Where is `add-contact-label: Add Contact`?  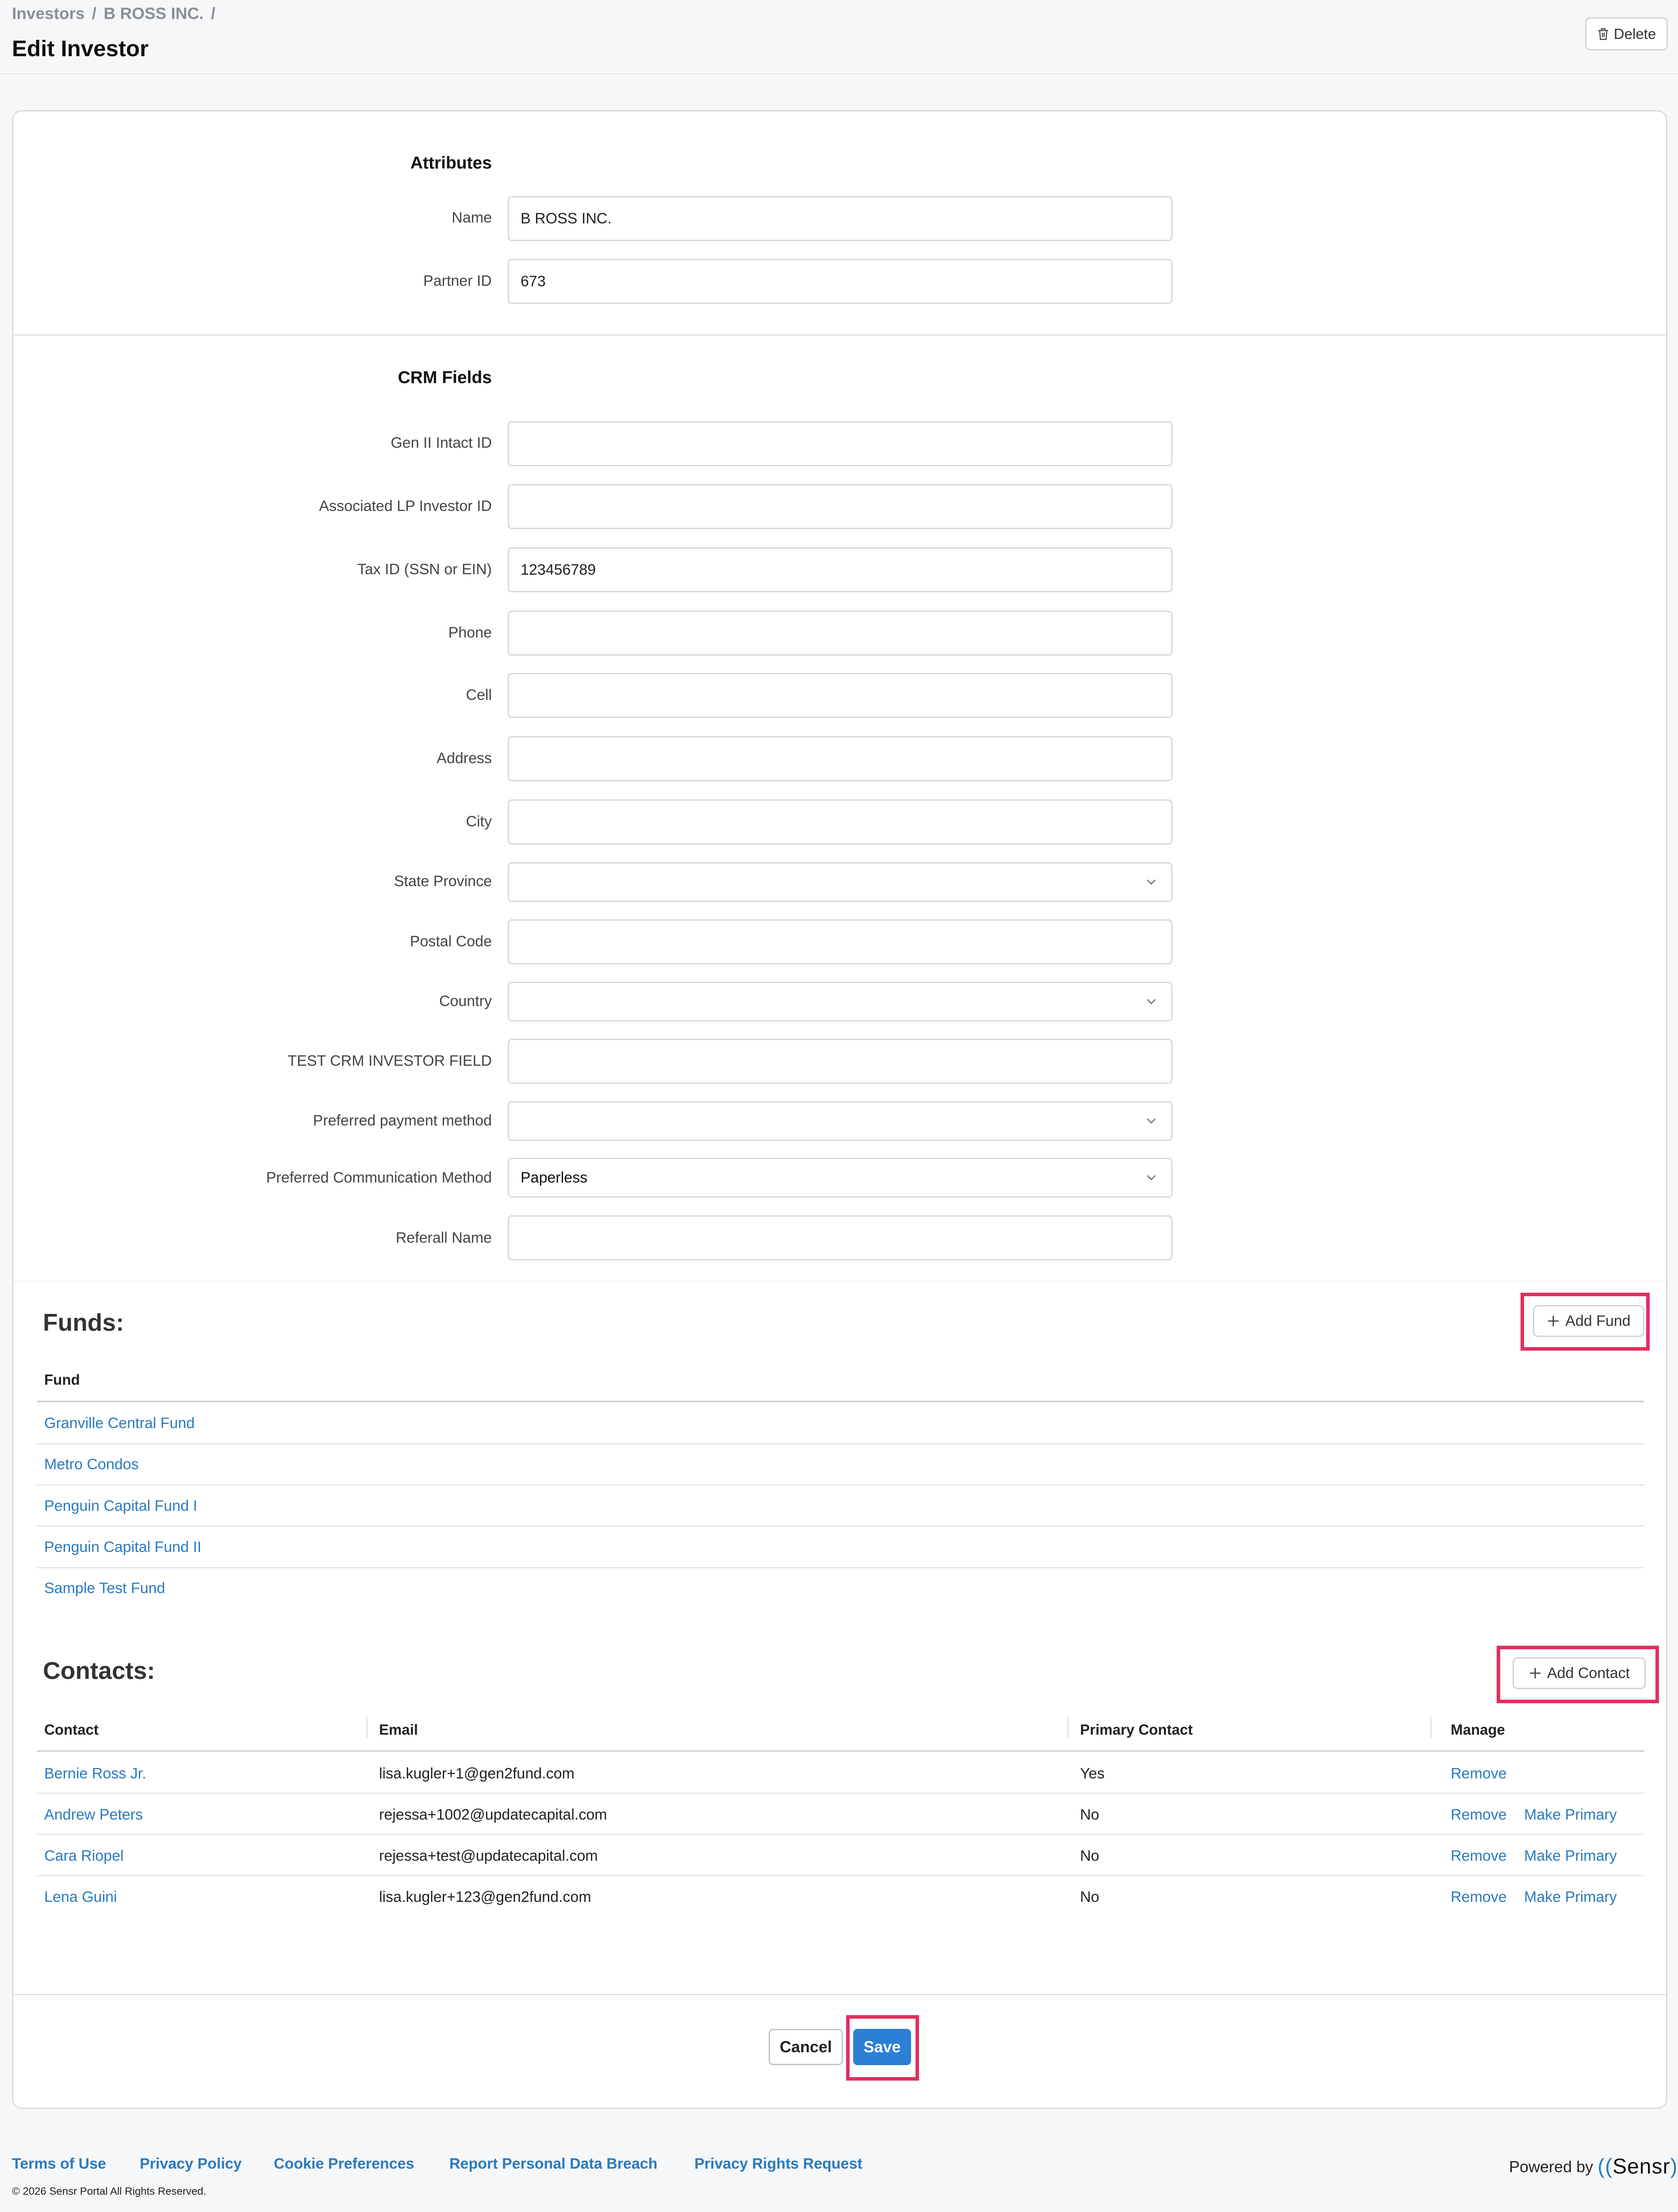 add-contact-label: Add Contact is located at coordinates (1588, 1673).